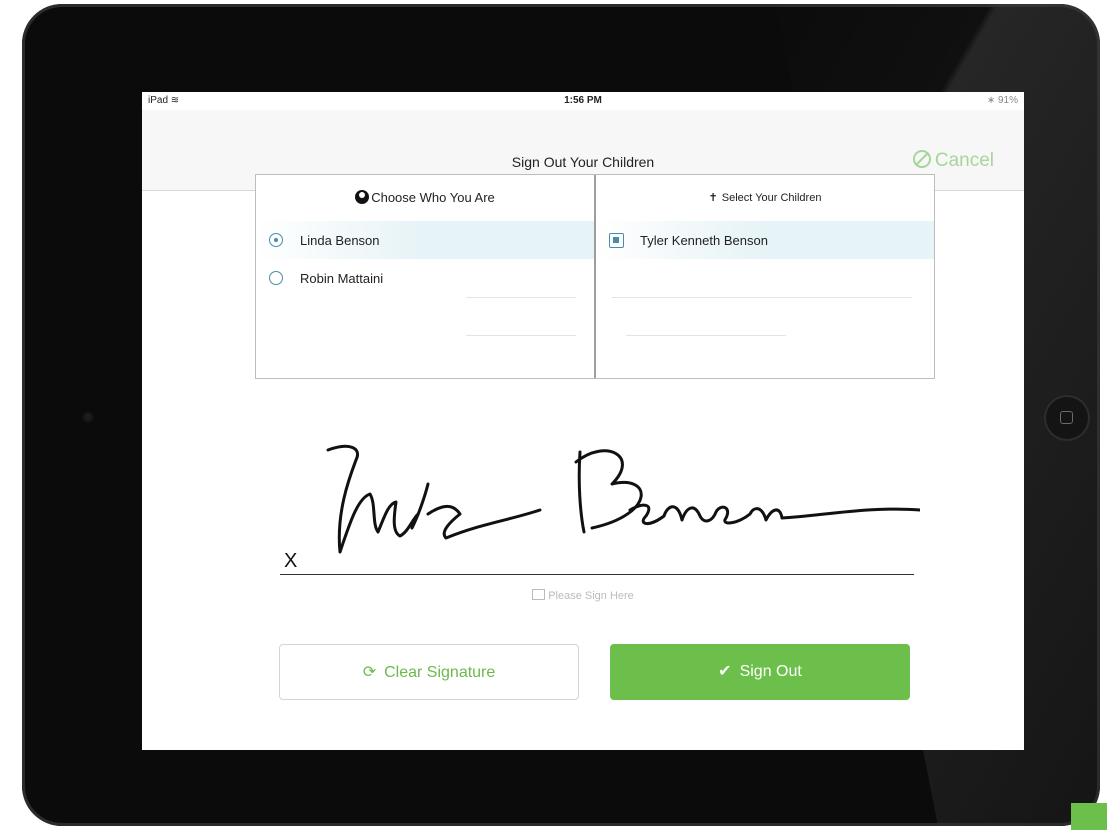 Image resolution: width=1107 pixels, height=830 pixels. Describe the element at coordinates (1002, 100) in the screenshot. I see `status-battery: ∗ 91%` at that location.